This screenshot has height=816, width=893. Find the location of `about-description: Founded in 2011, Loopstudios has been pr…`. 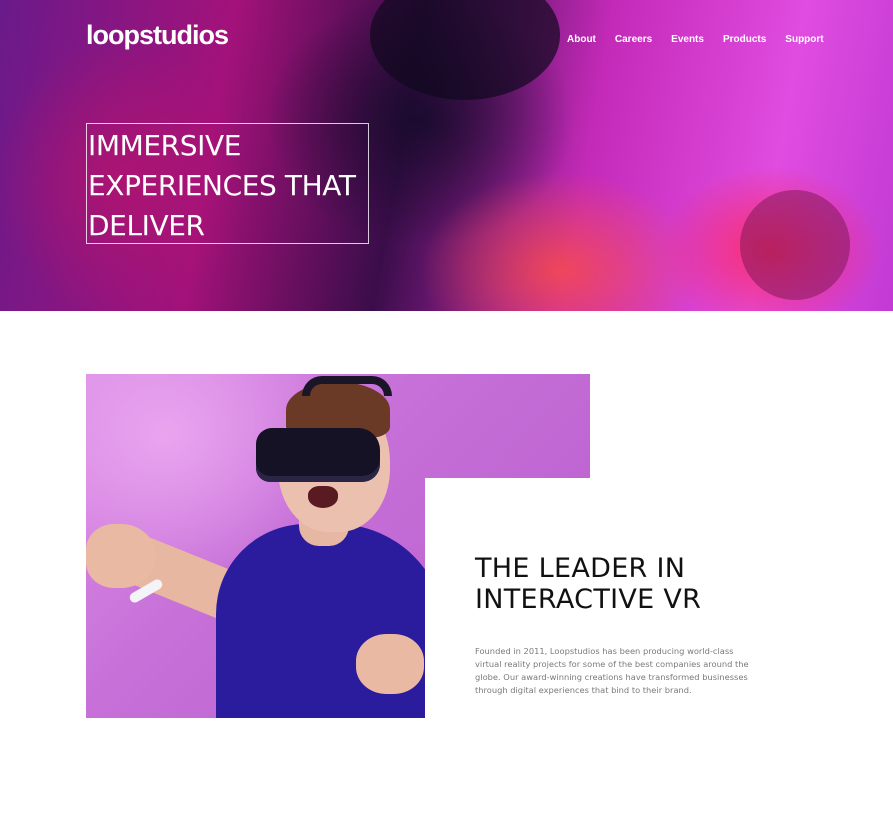

about-description: Founded in 2011, Loopstudios has been pr… is located at coordinates (612, 670).